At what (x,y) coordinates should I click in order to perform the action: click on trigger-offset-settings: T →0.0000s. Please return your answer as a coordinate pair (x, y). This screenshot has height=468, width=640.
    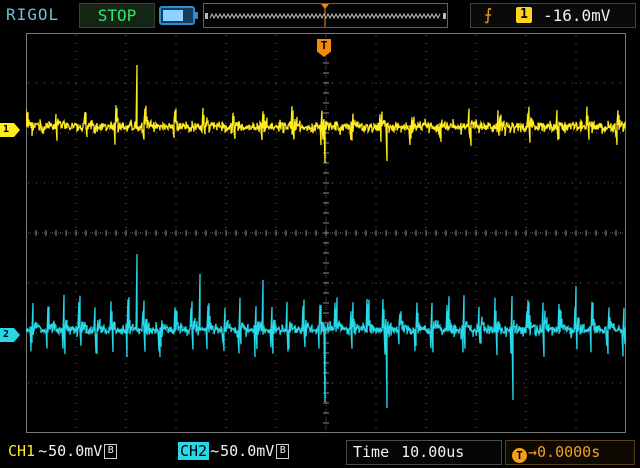
    Looking at the image, I should click on (570, 452).